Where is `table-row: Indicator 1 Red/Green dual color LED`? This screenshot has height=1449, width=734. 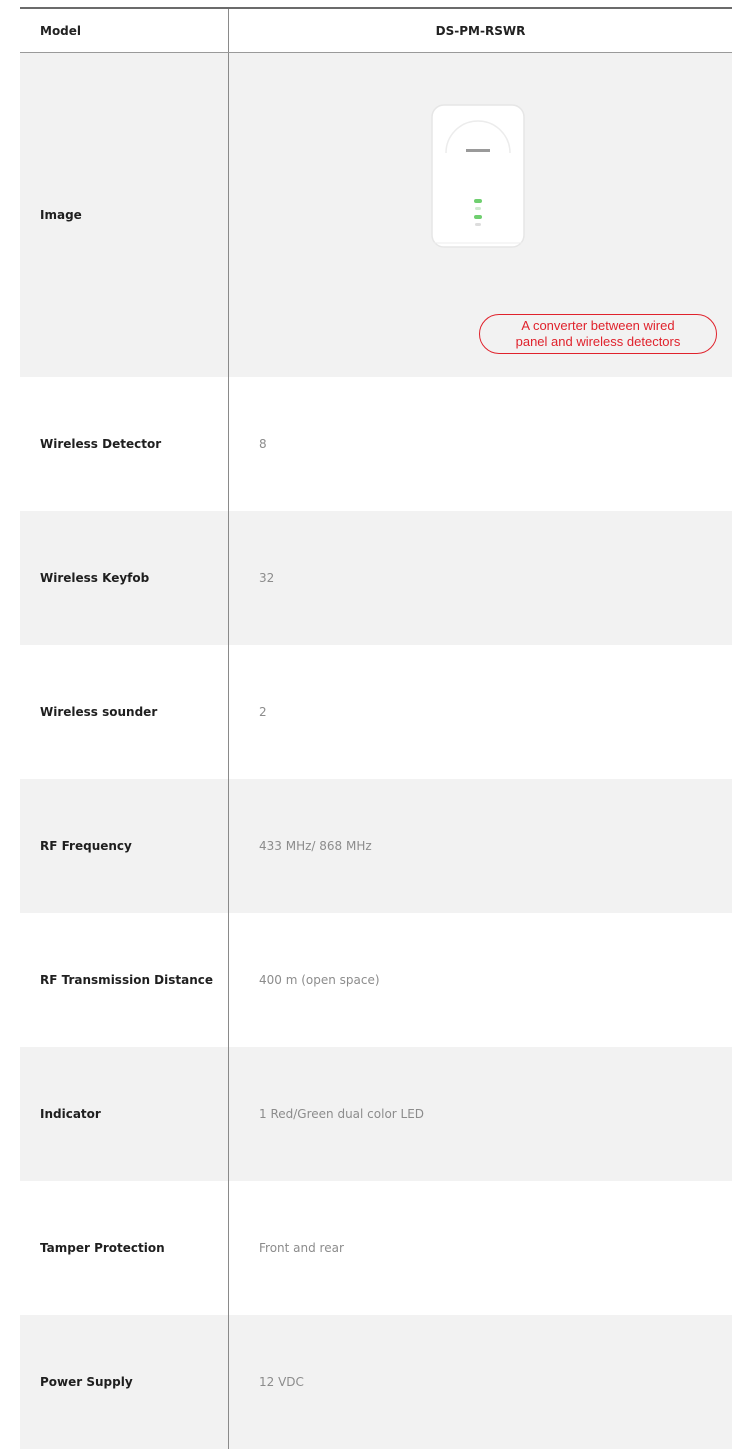
table-row: Indicator 1 Red/Green dual color LED is located at coordinates (376, 1114).